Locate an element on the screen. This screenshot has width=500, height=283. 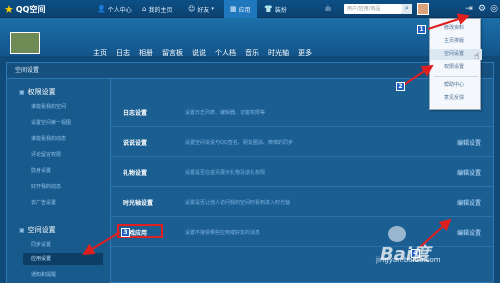
settings-row-timeline: 时光轴设置 设置是否让他人访问我的空间时看到进入时光轴 编辑设置 is located at coordinates (302, 202).